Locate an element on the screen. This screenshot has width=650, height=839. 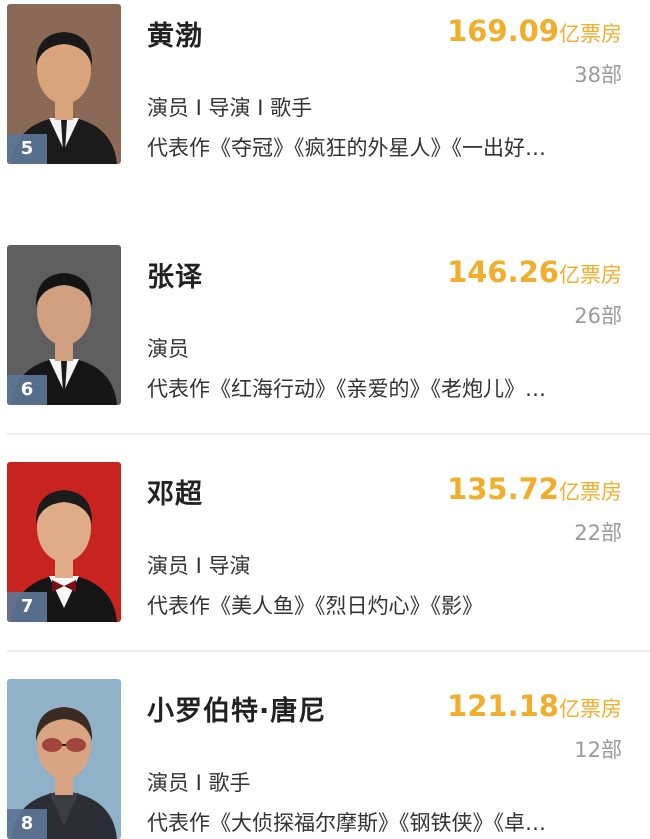
actor-name: 黄渤 is located at coordinates (175, 36).